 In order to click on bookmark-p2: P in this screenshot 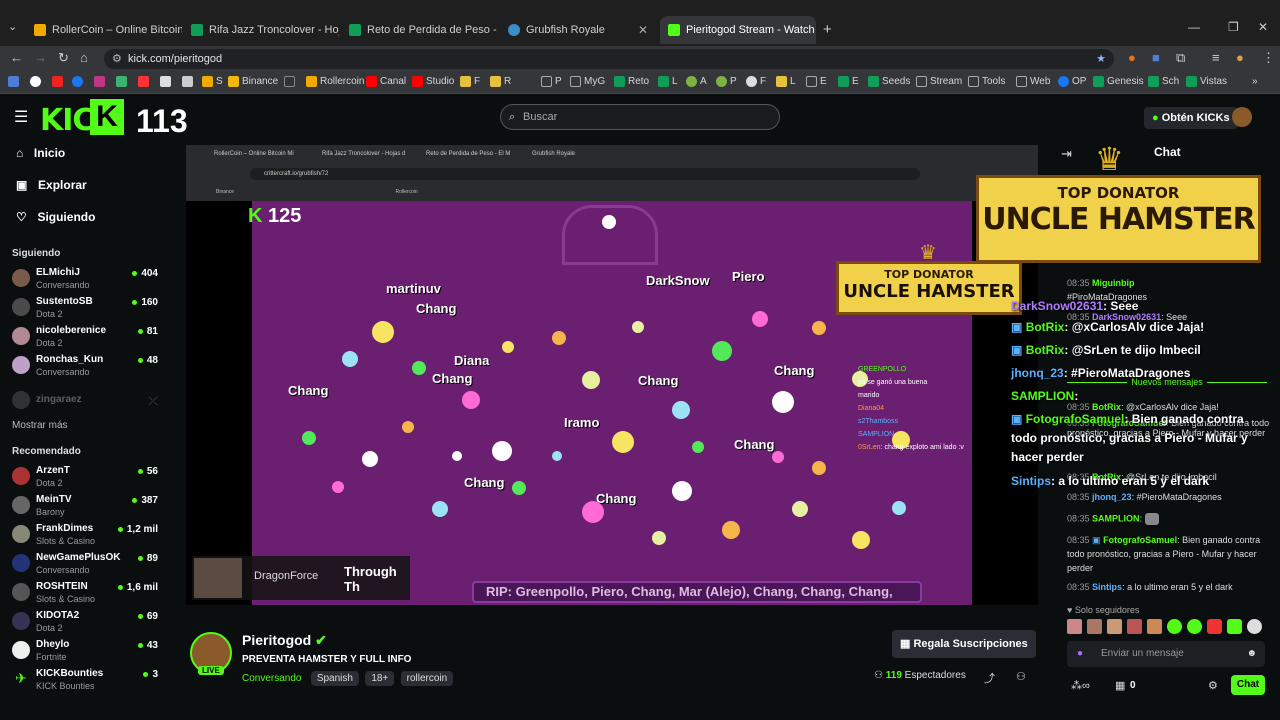, I will do `click(726, 81)`.